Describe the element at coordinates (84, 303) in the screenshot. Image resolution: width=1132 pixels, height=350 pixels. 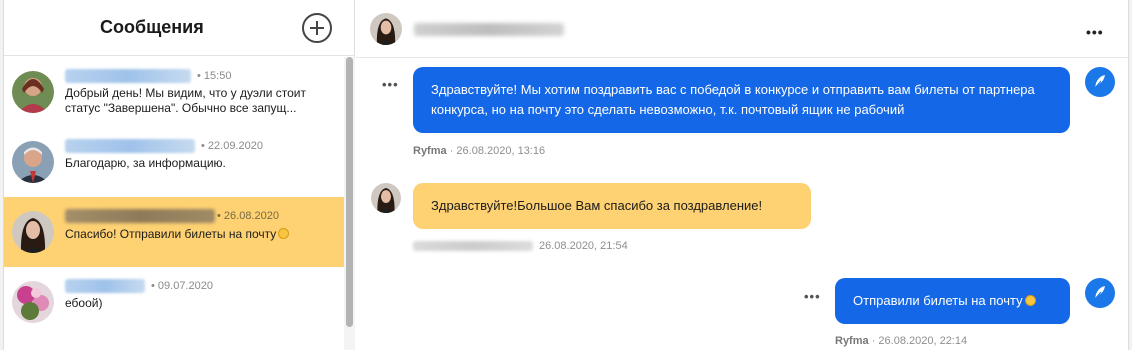
I see `conversation-preview: ебоой)` at that location.